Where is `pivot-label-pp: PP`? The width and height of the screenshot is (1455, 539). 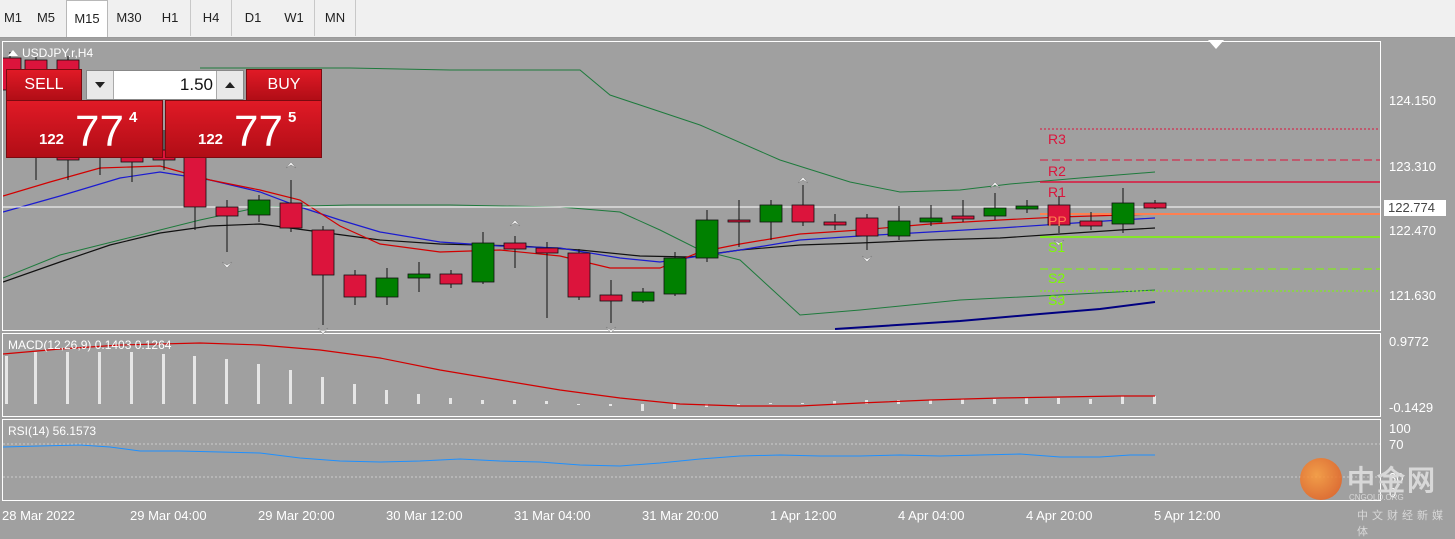 pivot-label-pp: PP is located at coordinates (1057, 221).